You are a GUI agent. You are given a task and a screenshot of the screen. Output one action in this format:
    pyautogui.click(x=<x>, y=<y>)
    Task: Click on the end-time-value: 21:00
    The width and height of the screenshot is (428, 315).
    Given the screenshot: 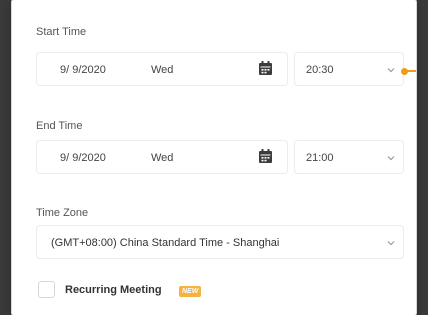 What is the action you would take?
    pyautogui.click(x=320, y=158)
    